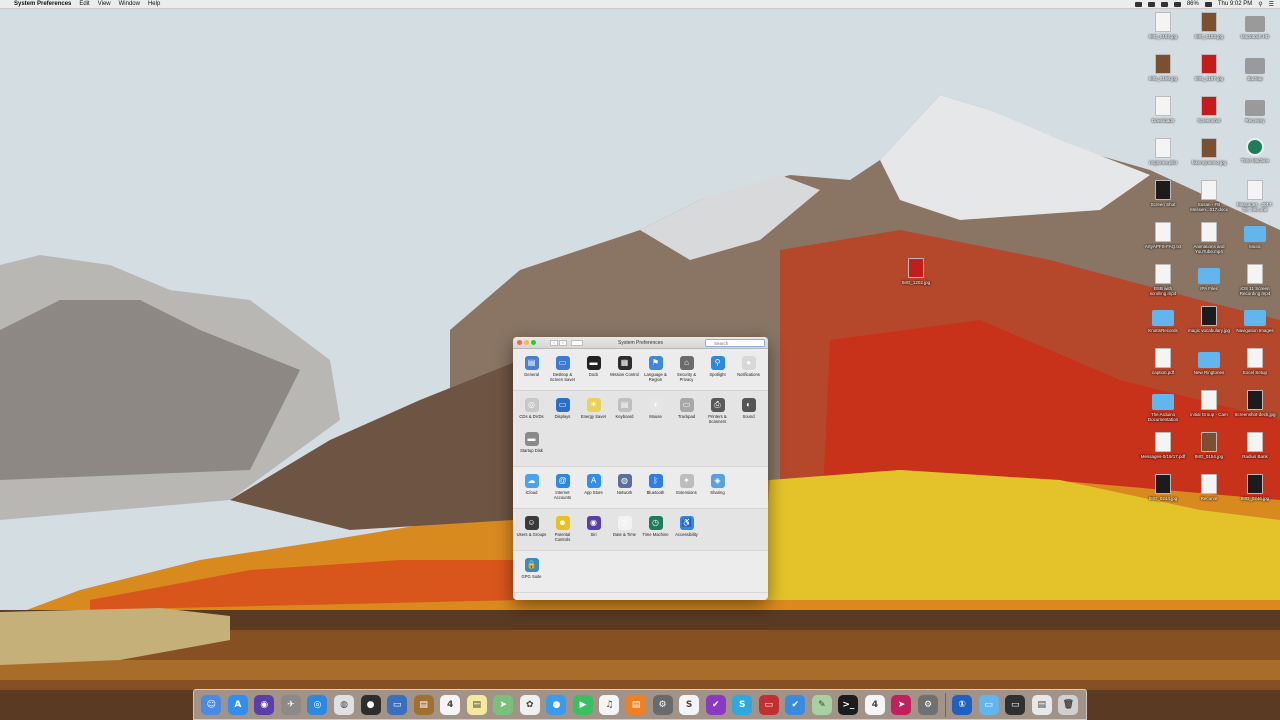 The height and width of the screenshot is (720, 1280). Describe the element at coordinates (1255, 319) in the screenshot. I see `desktop-file: Navigation Images` at that location.